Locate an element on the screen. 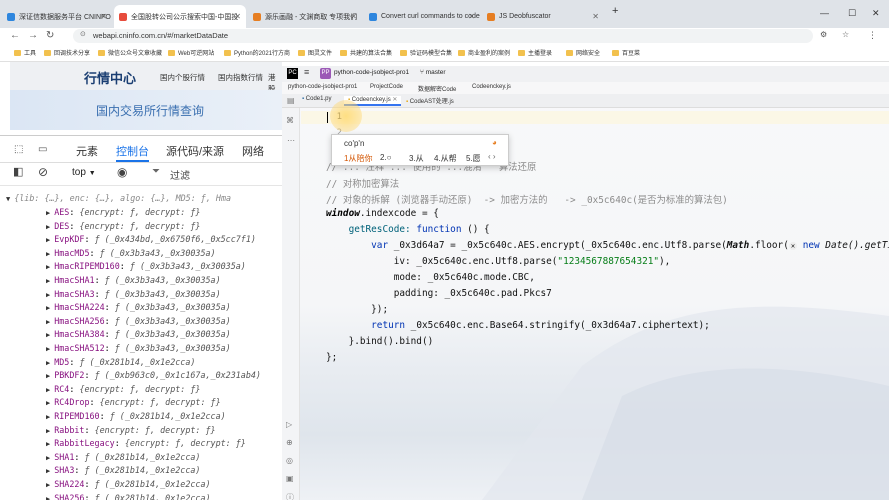 The width and height of the screenshot is (889, 500). code-line: window.indexcode = { is located at coordinates (382, 213).